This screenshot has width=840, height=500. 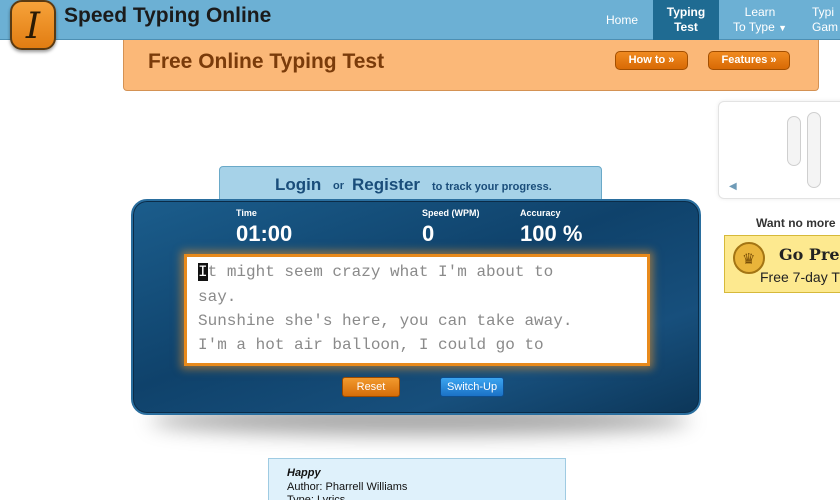 I want to click on premium-ad: ♛ Go Prem Free 7-day T, so click(x=782, y=264).